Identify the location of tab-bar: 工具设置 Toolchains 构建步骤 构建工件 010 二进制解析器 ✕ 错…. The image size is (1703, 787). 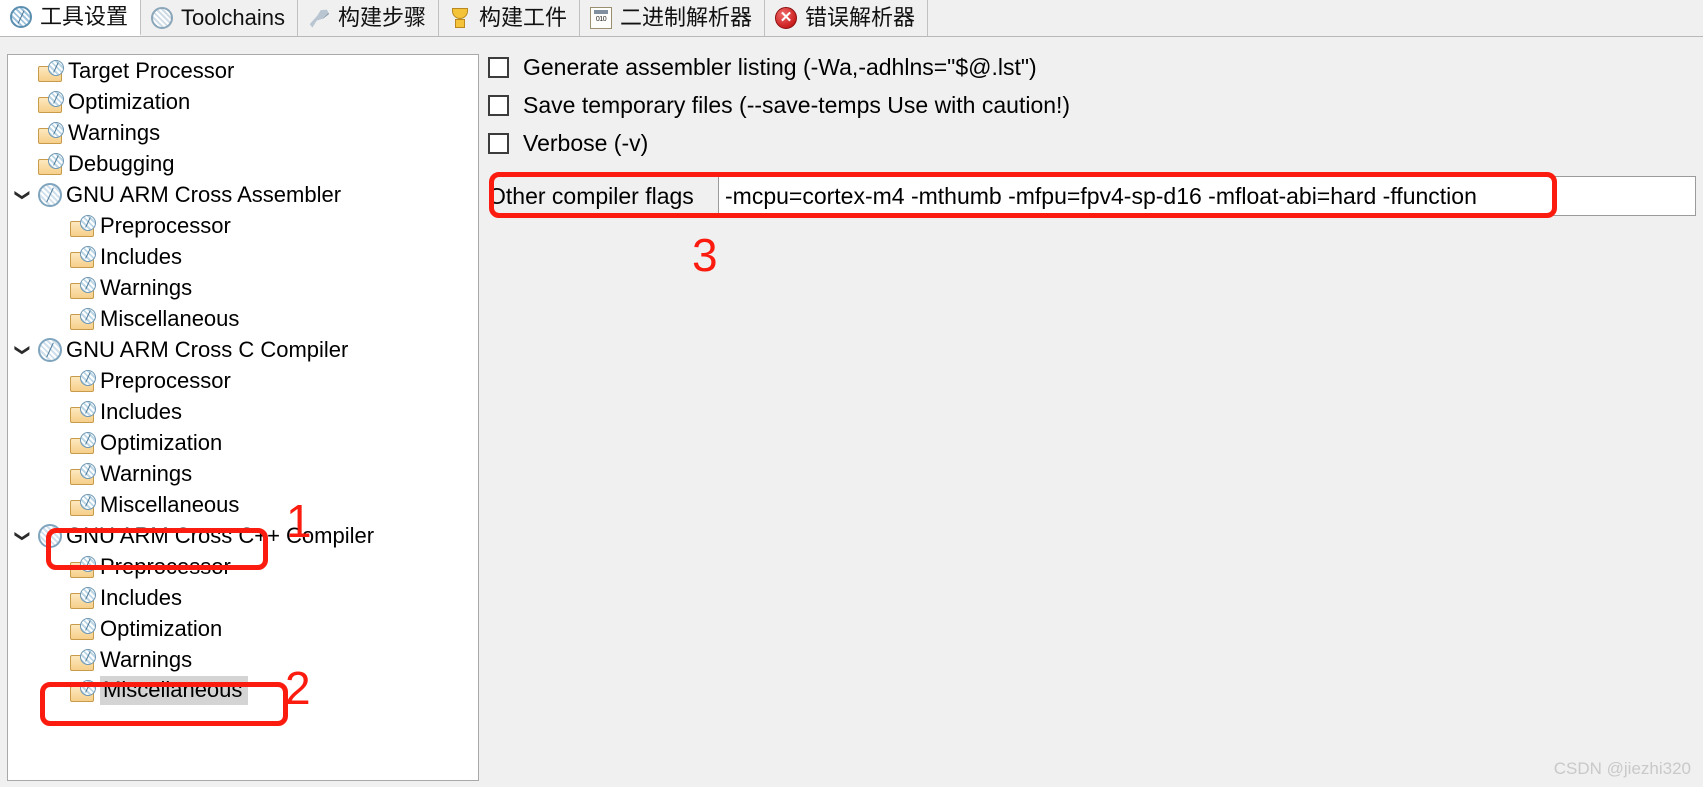
(851, 18).